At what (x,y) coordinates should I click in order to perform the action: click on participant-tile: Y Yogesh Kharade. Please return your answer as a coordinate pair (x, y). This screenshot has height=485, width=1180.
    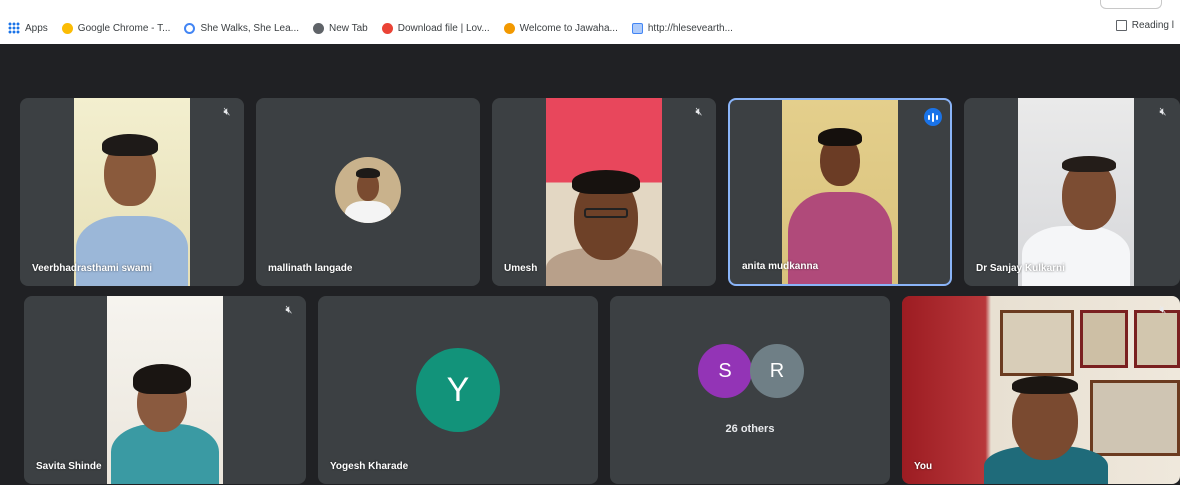
    Looking at the image, I should click on (458, 390).